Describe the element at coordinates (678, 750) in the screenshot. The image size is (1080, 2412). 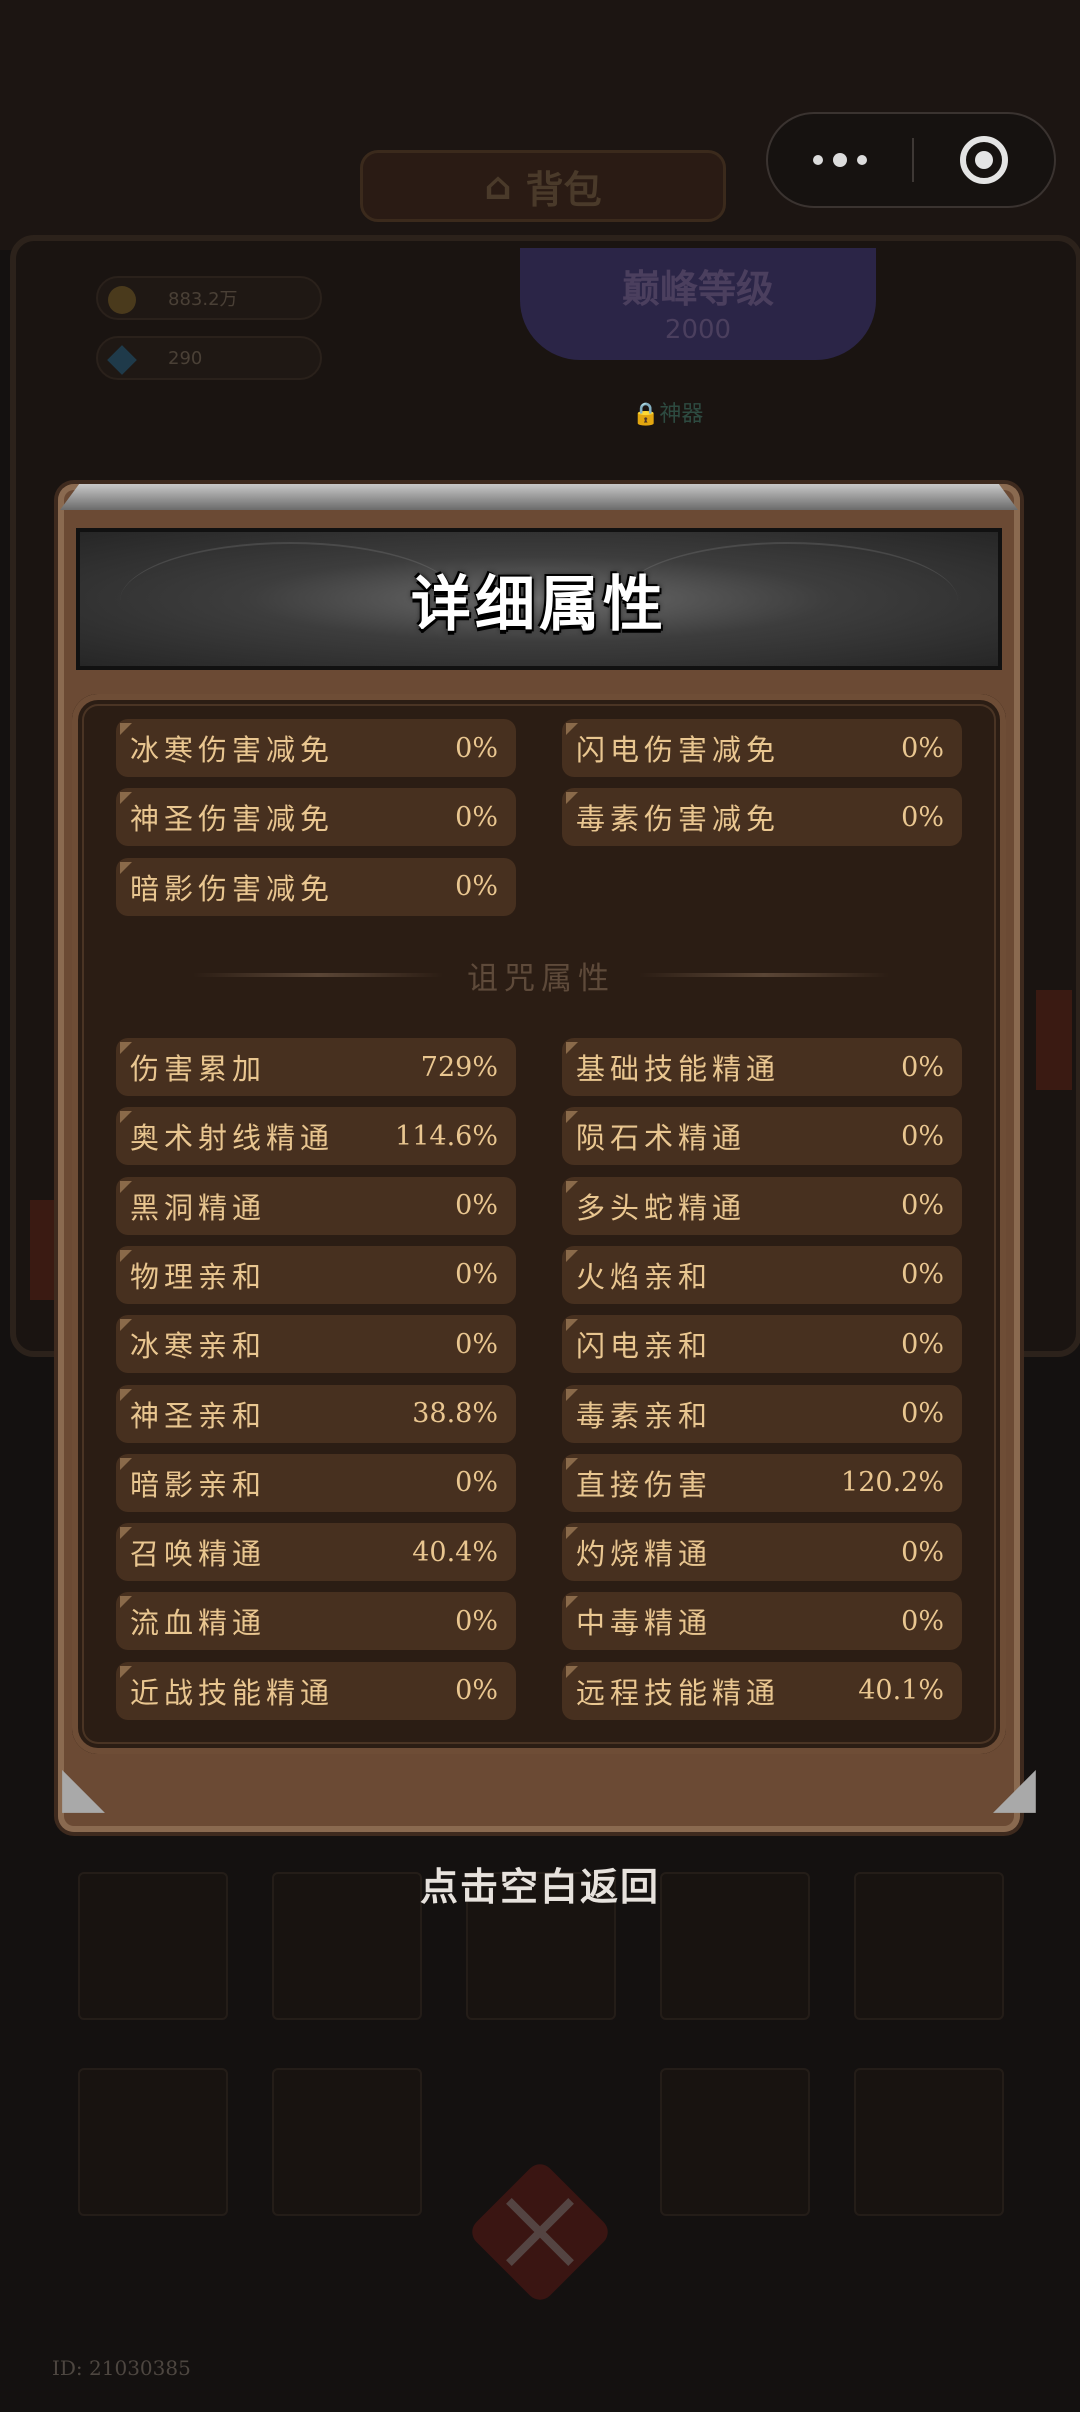
I see `attribute-name: 闪电伤害减免` at that location.